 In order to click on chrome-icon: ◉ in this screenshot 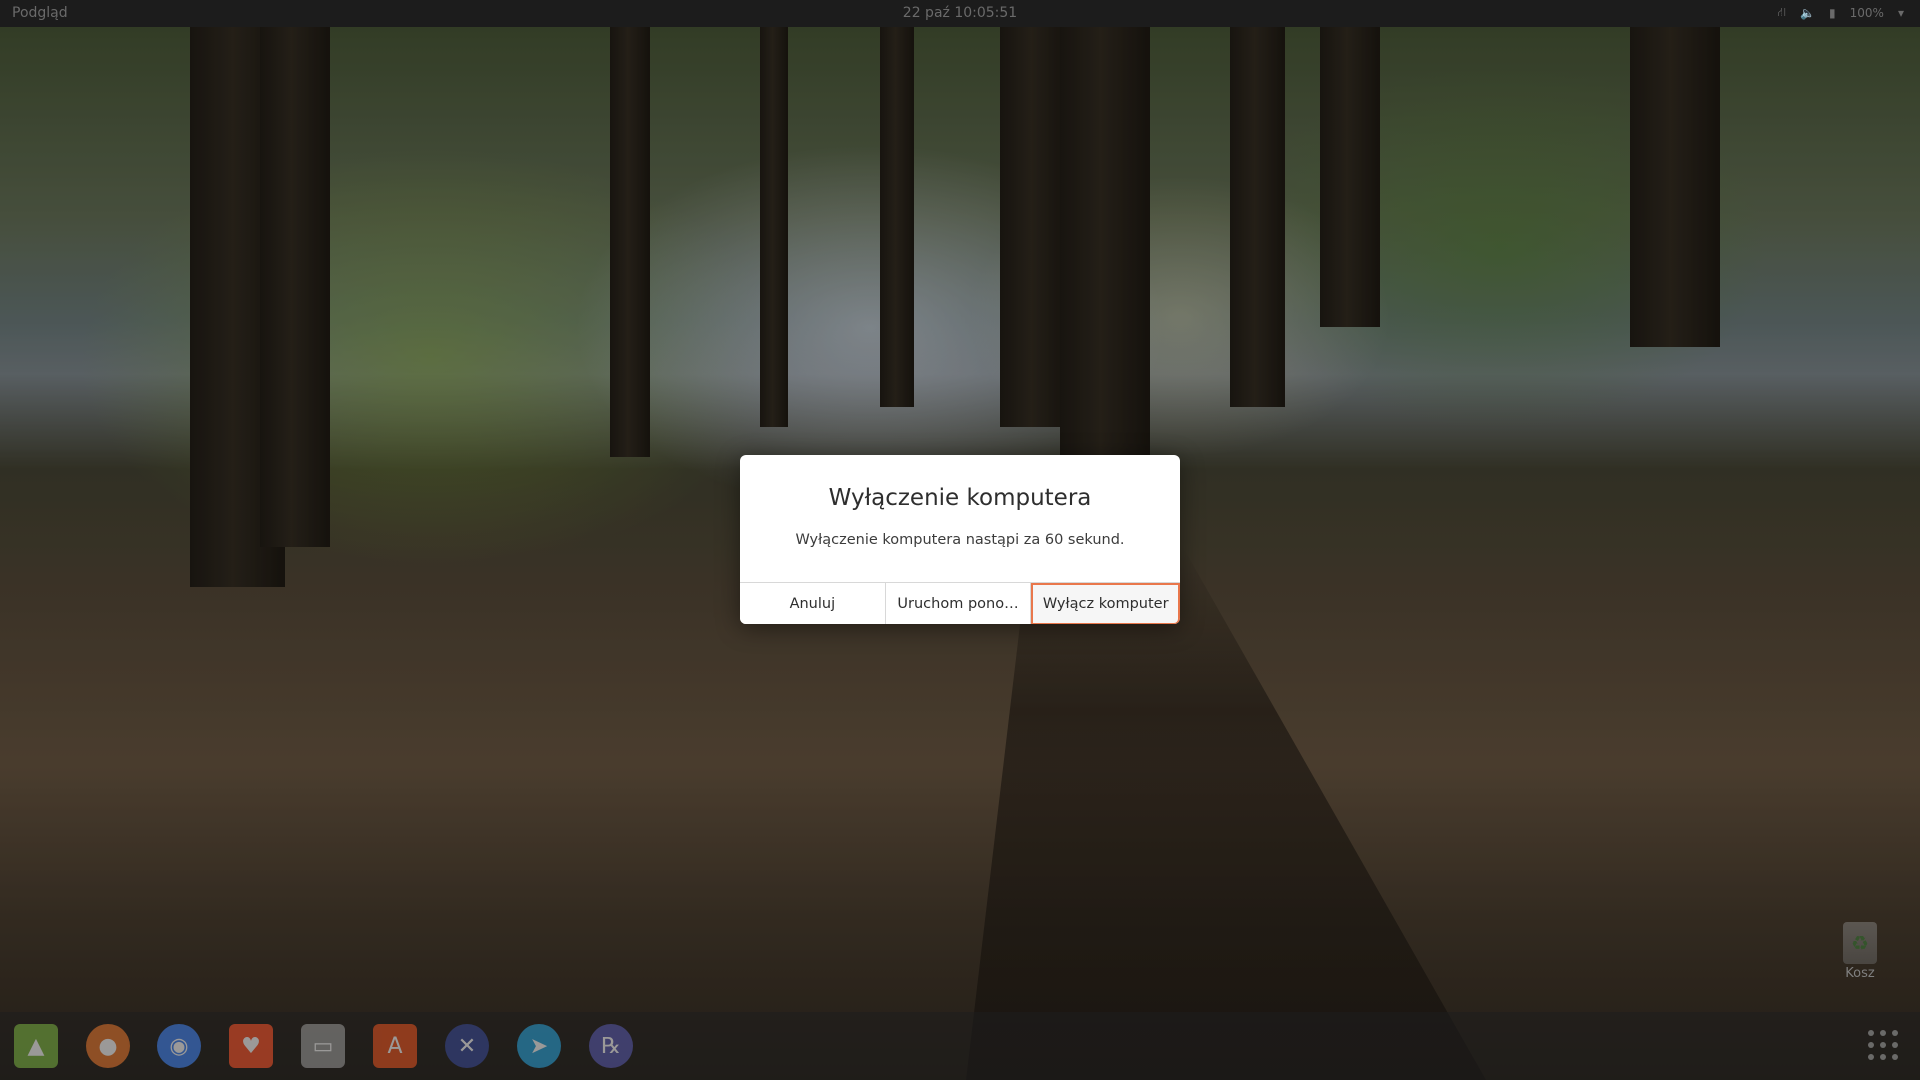, I will do `click(179, 1046)`.